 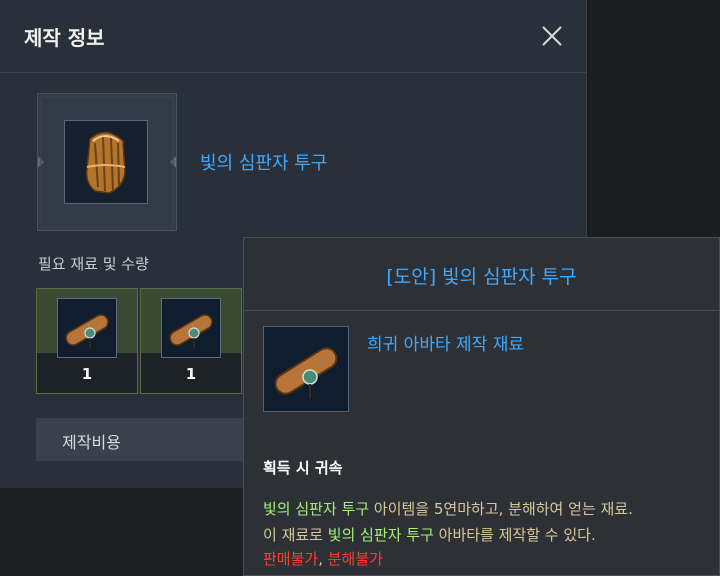 I want to click on panel-header: 제작 정보, so click(x=293, y=36).